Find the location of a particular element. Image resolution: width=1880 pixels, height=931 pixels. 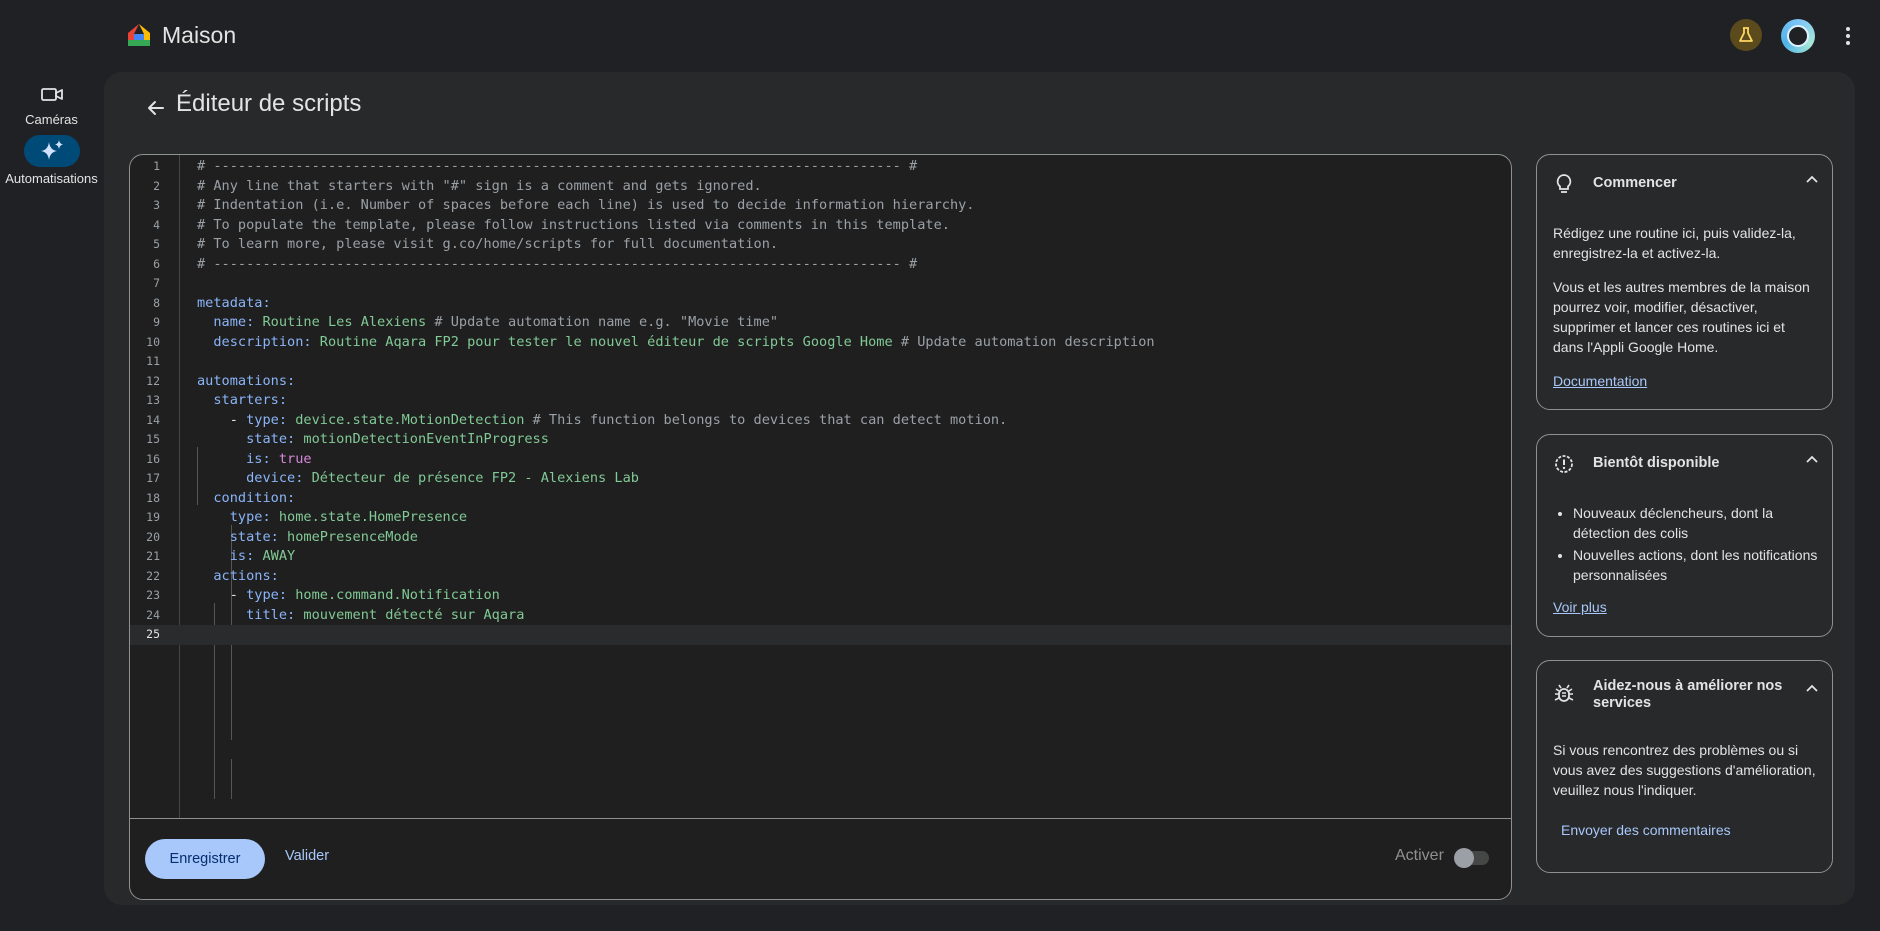

line-number: 25 is located at coordinates (153, 634).